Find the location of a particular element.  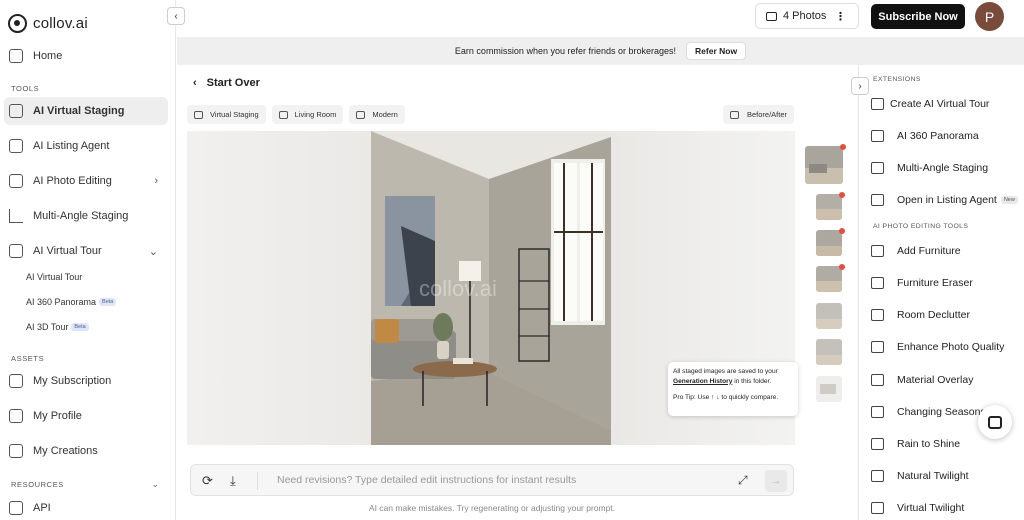

sidebar-subitem-ai-360-panorama: AI 360 Panorama Beta is located at coordinates (71, 302).